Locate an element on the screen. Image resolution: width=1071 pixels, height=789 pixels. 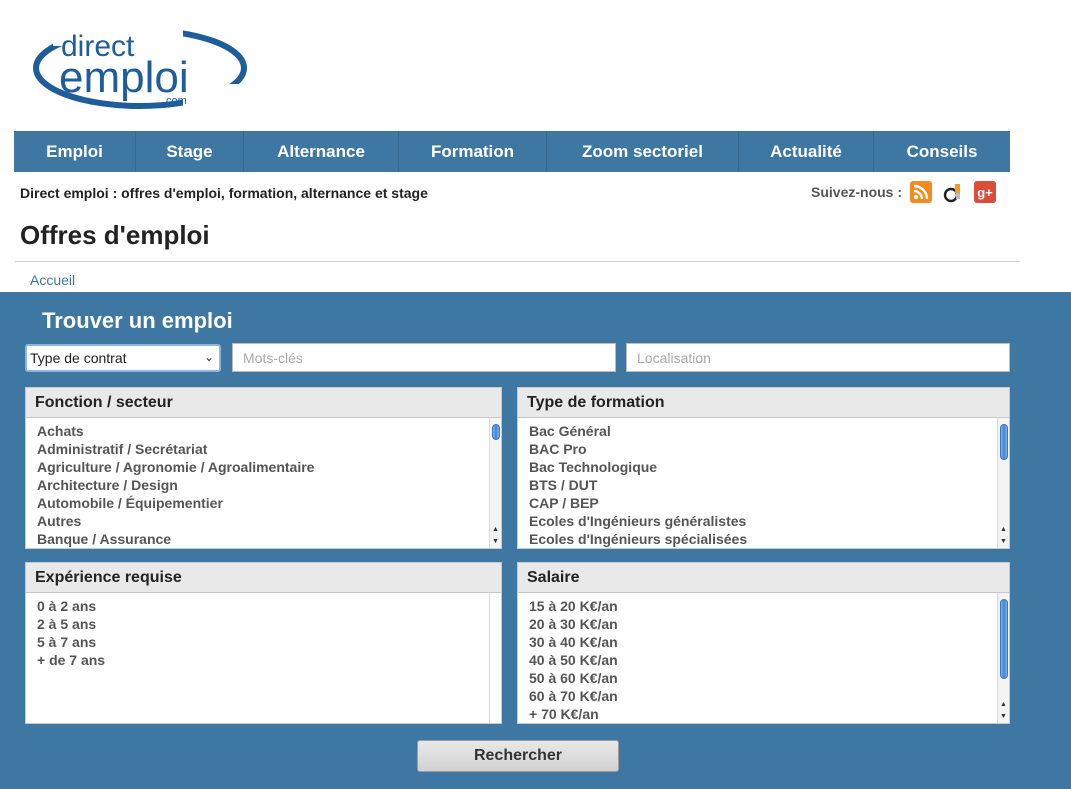
list-item: + 70 K€/an is located at coordinates (769, 714).